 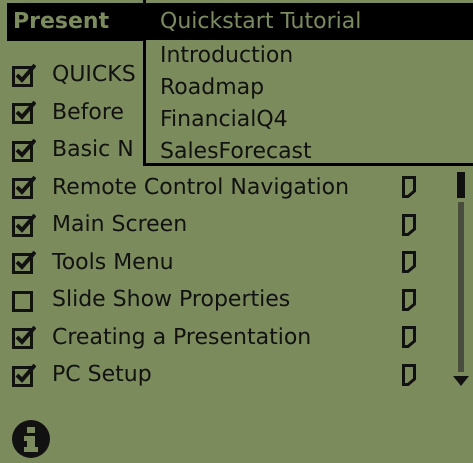 What do you see at coordinates (309, 88) in the screenshot?
I see `menu-item: Roadmap` at bounding box center [309, 88].